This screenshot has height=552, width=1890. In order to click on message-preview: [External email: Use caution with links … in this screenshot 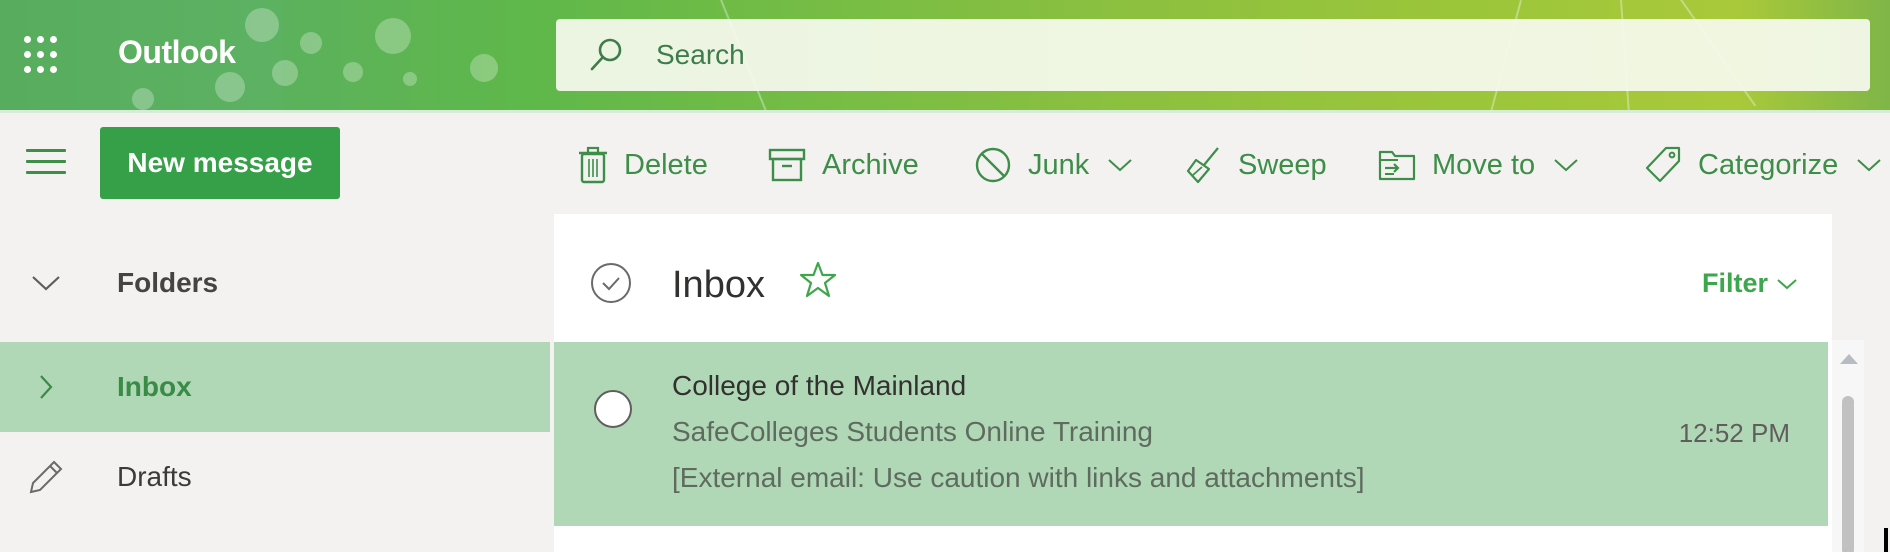, I will do `click(1018, 477)`.